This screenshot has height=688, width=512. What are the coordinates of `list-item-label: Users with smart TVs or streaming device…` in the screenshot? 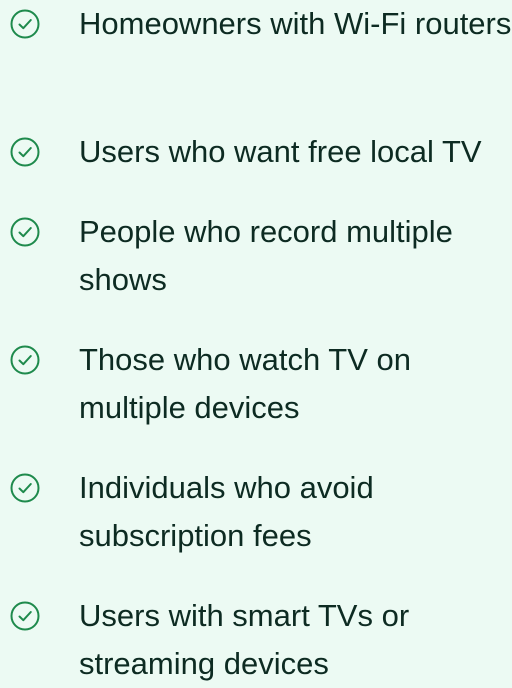 It's located at (244, 639).